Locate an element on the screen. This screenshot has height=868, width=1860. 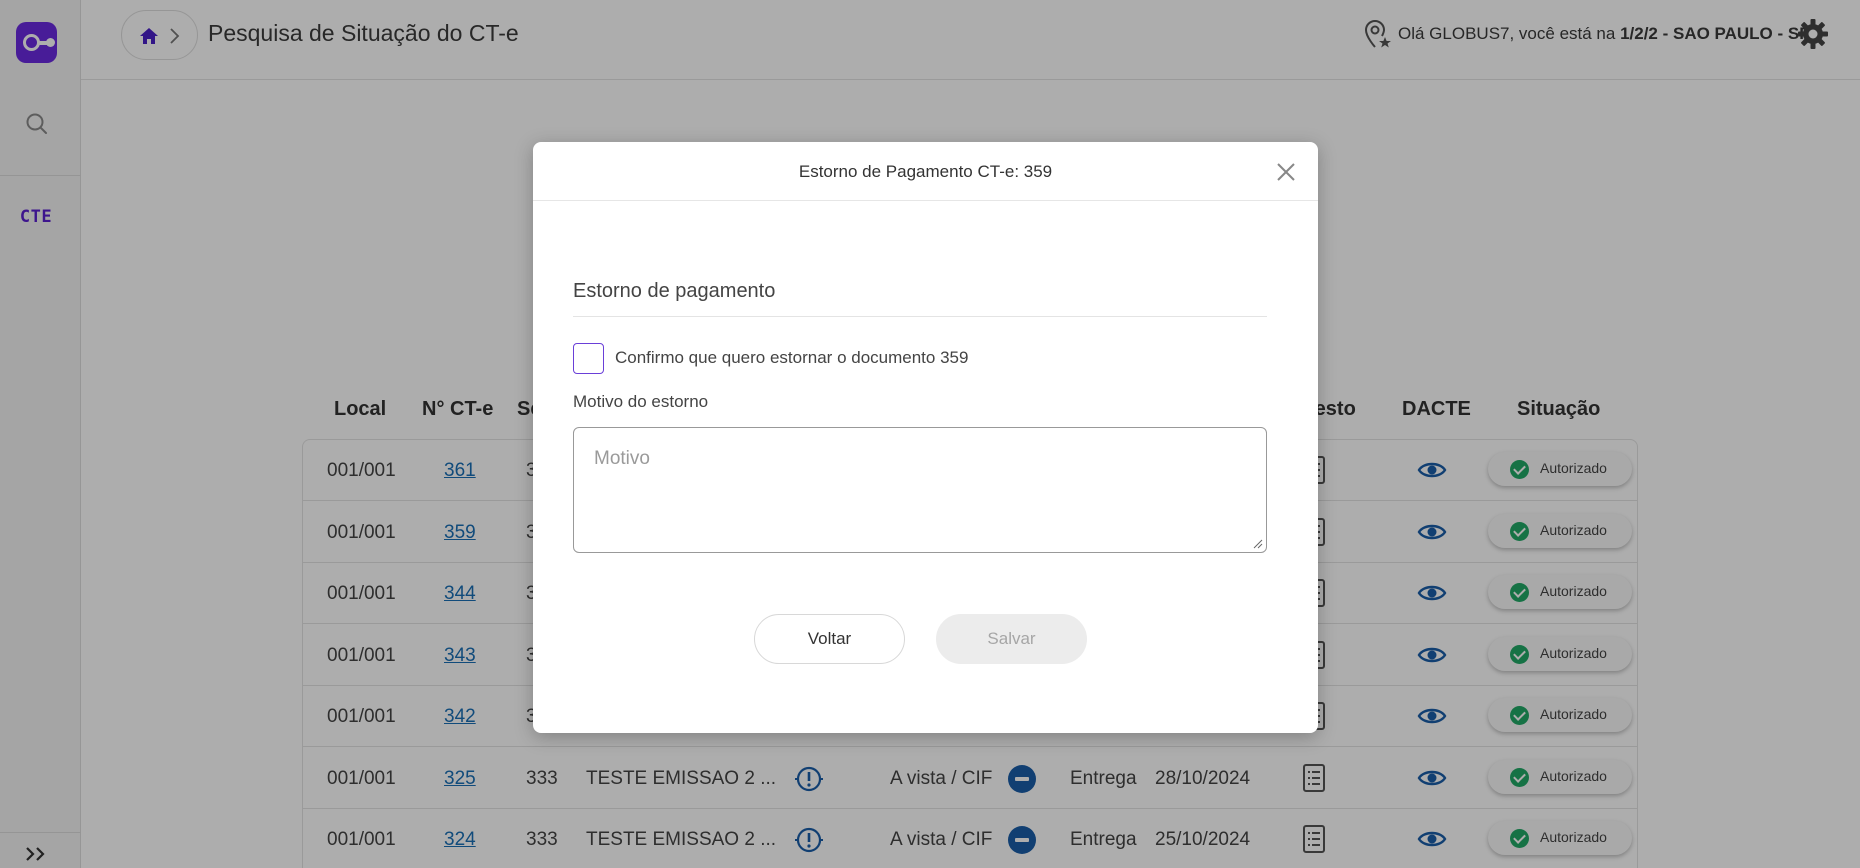
resize-handle-icon is located at coordinates (1258, 544).